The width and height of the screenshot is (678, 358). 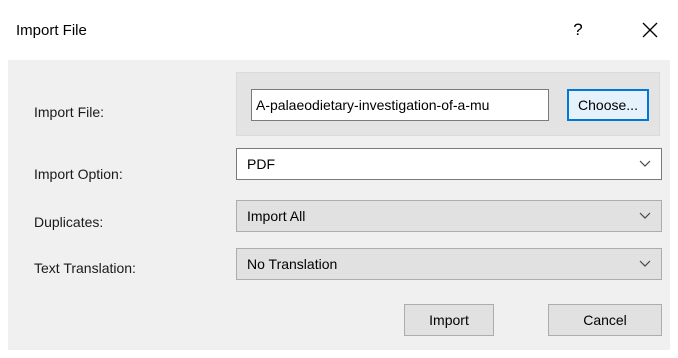 I want to click on cancel-button: Cancel, so click(x=605, y=320).